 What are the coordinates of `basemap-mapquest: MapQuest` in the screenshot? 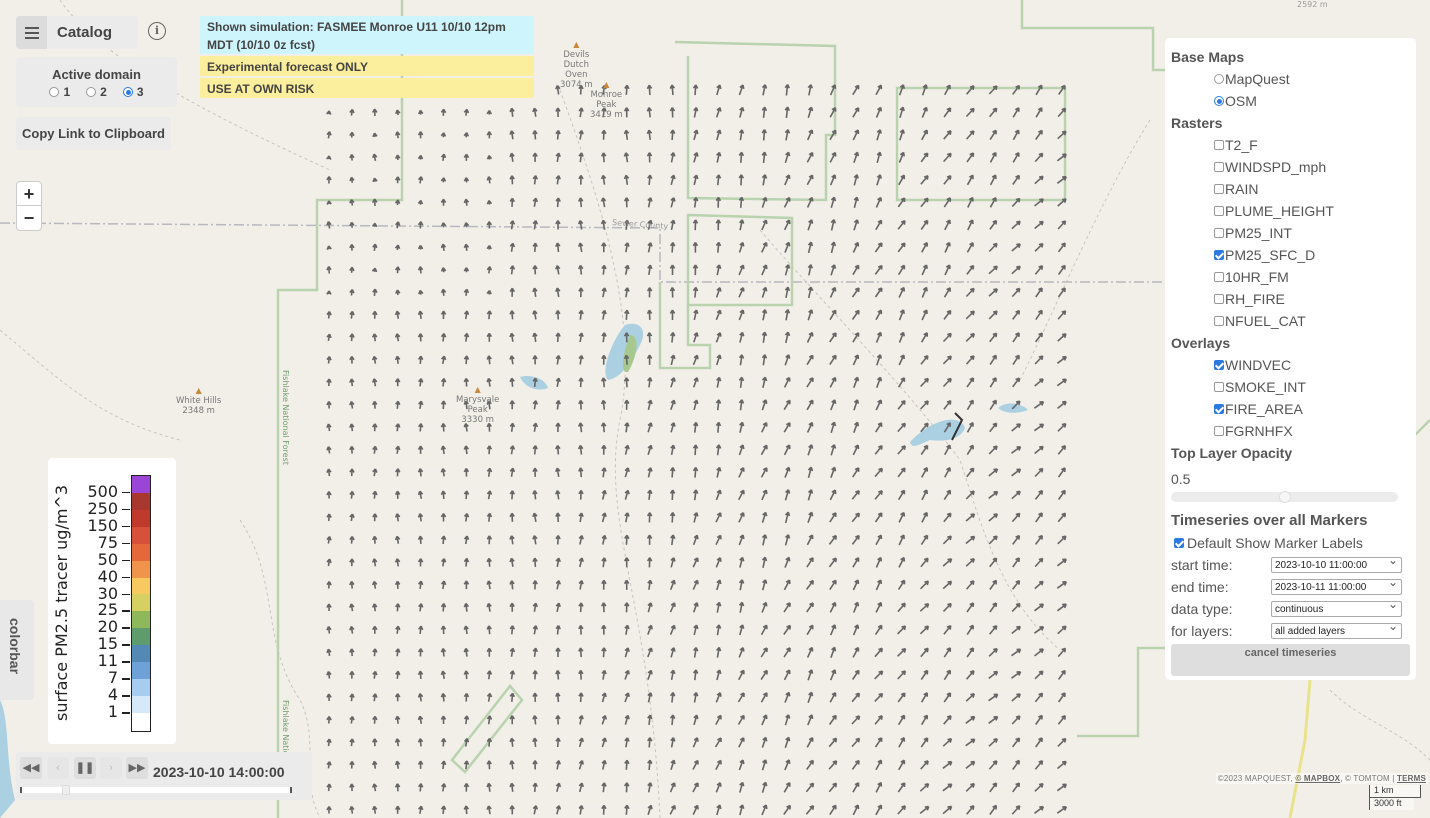 It's located at (1290, 79).